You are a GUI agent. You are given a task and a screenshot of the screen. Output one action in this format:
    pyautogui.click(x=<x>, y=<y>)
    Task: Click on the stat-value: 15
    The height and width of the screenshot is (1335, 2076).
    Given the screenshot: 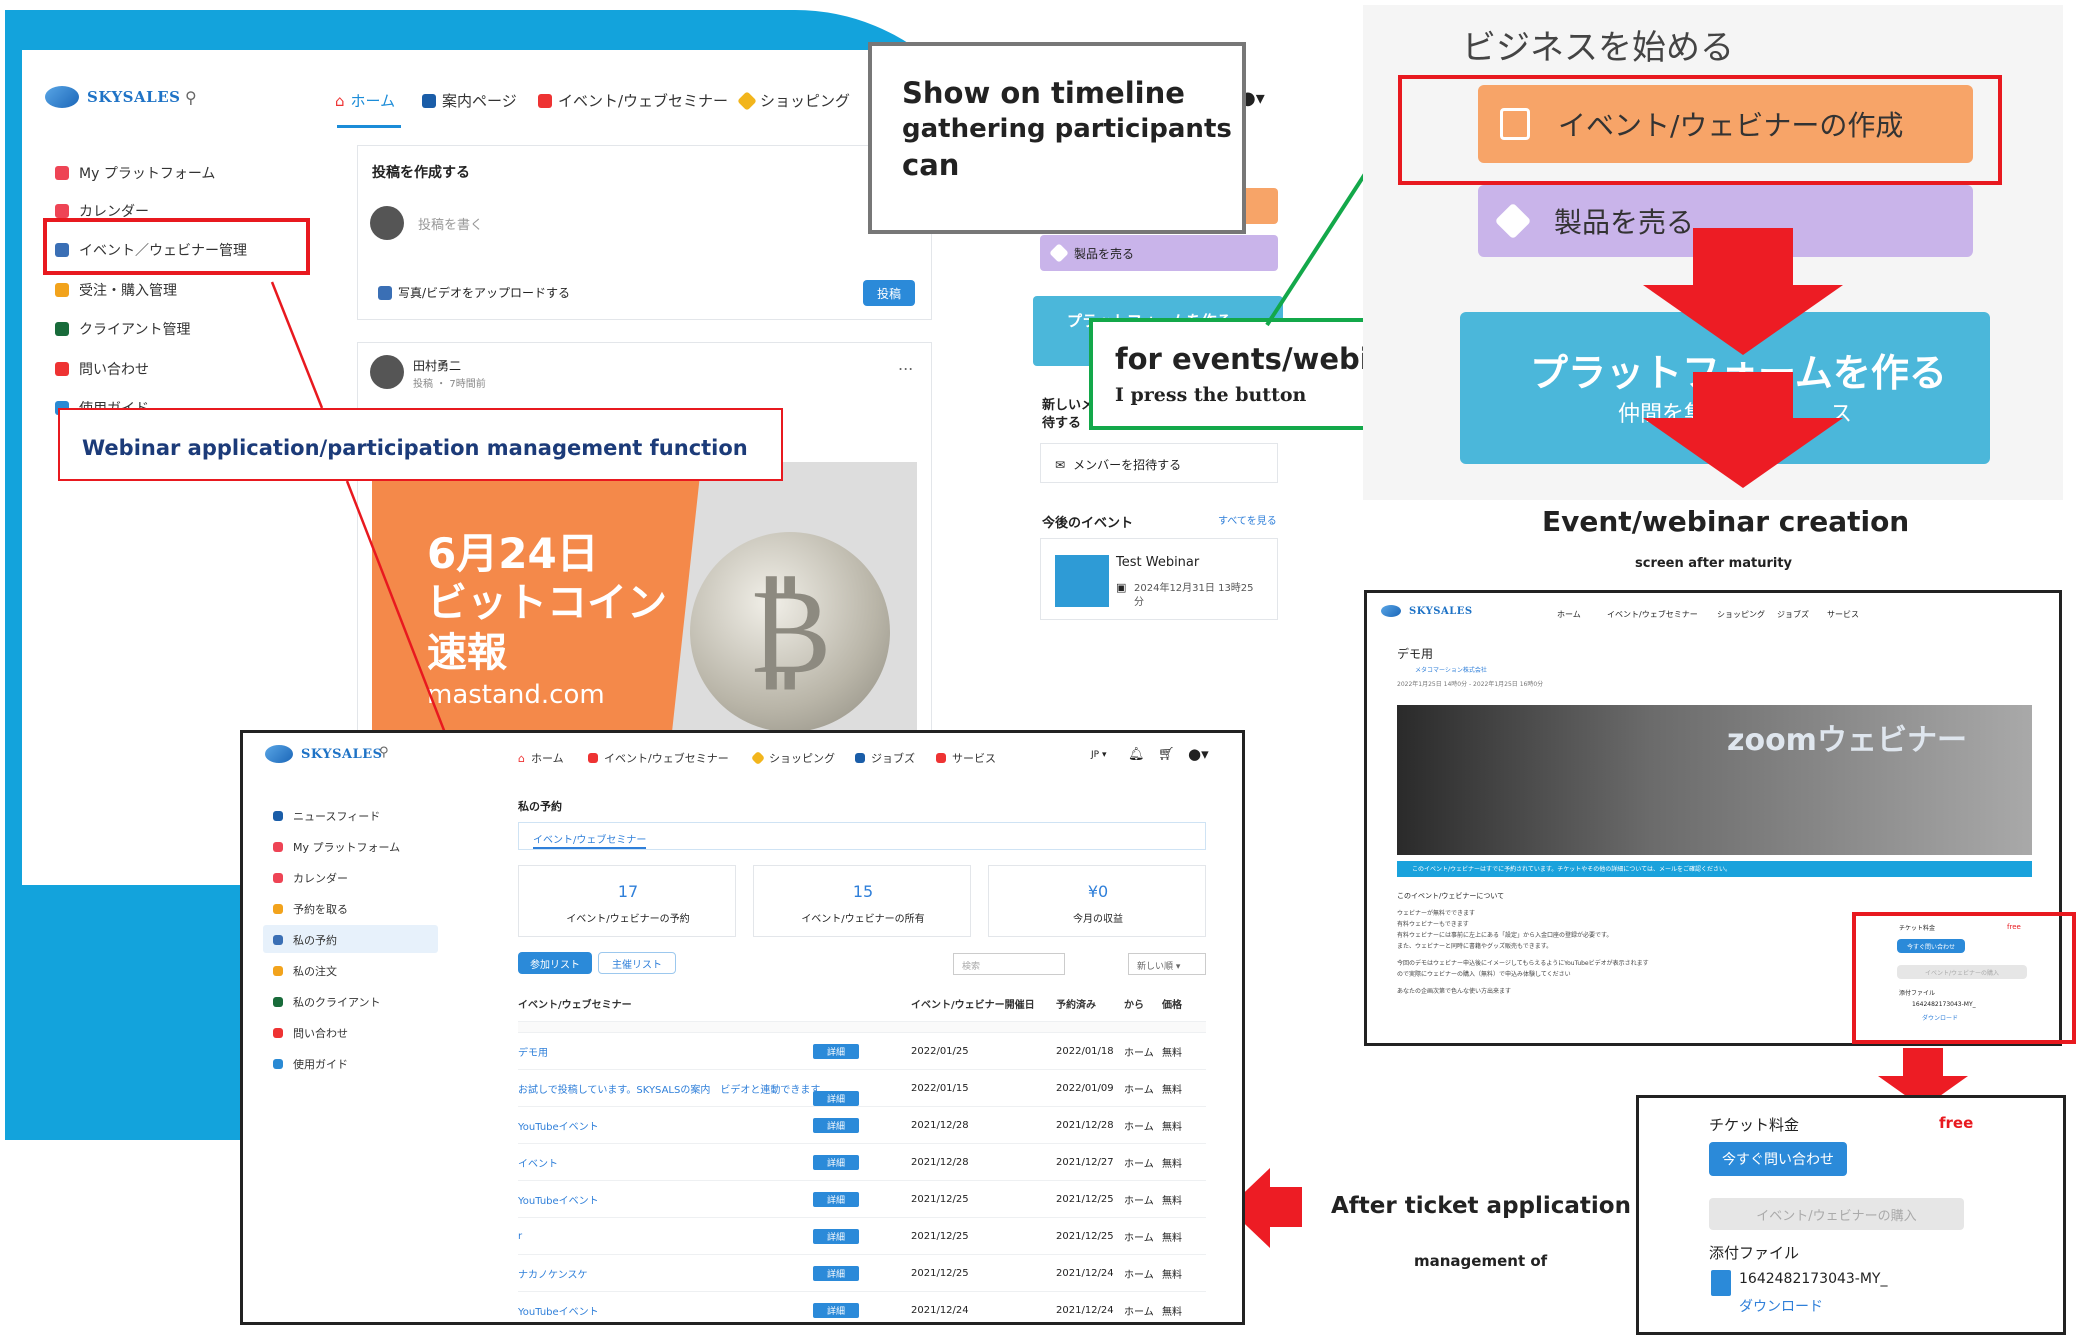 What is the action you would take?
    pyautogui.click(x=863, y=891)
    